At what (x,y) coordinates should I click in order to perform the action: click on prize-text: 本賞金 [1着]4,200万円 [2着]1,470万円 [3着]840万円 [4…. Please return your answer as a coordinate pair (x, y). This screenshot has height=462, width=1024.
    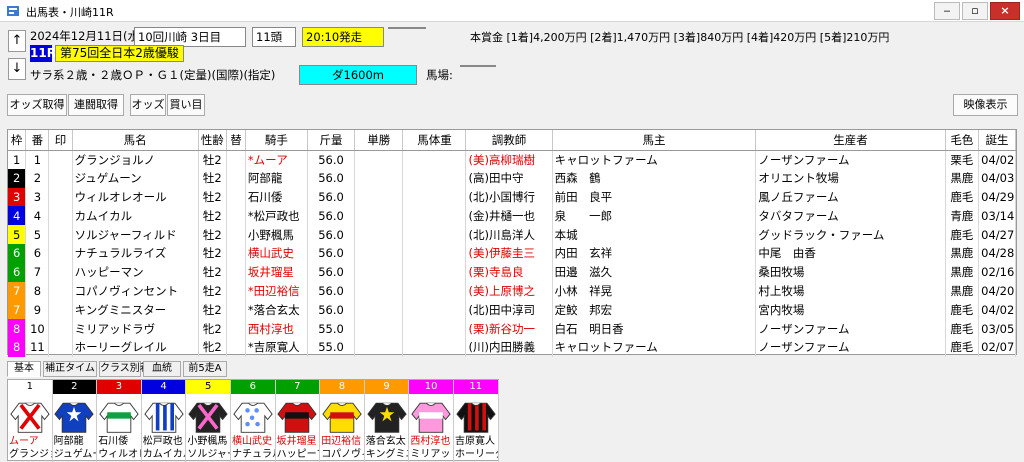
    Looking at the image, I should click on (680, 37).